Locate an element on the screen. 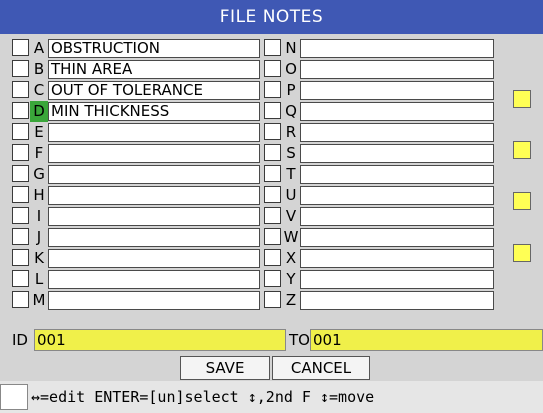 The height and width of the screenshot is (413, 543). note-row-h: H is located at coordinates (136, 195).